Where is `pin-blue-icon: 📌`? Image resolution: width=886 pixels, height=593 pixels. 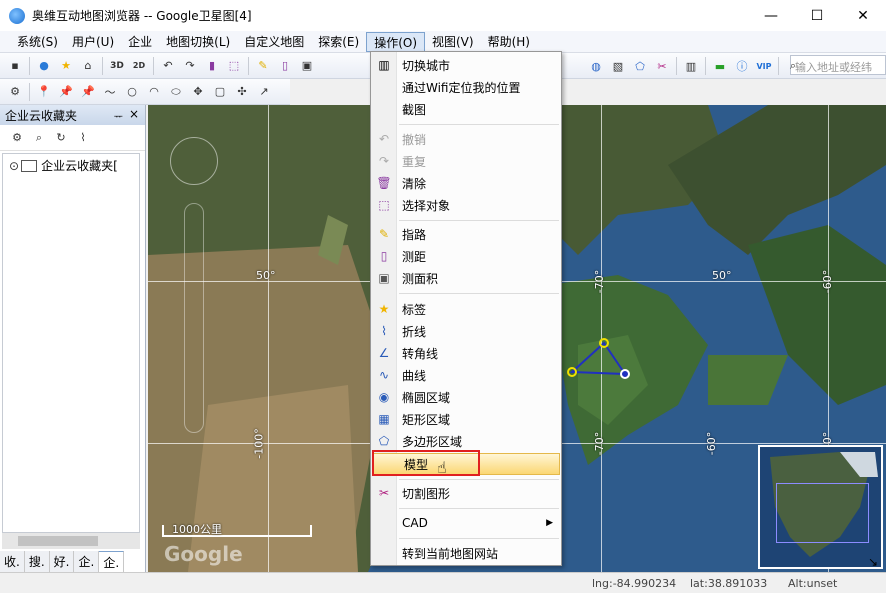
pin-blue-icon: 📌 is located at coordinates (66, 92).